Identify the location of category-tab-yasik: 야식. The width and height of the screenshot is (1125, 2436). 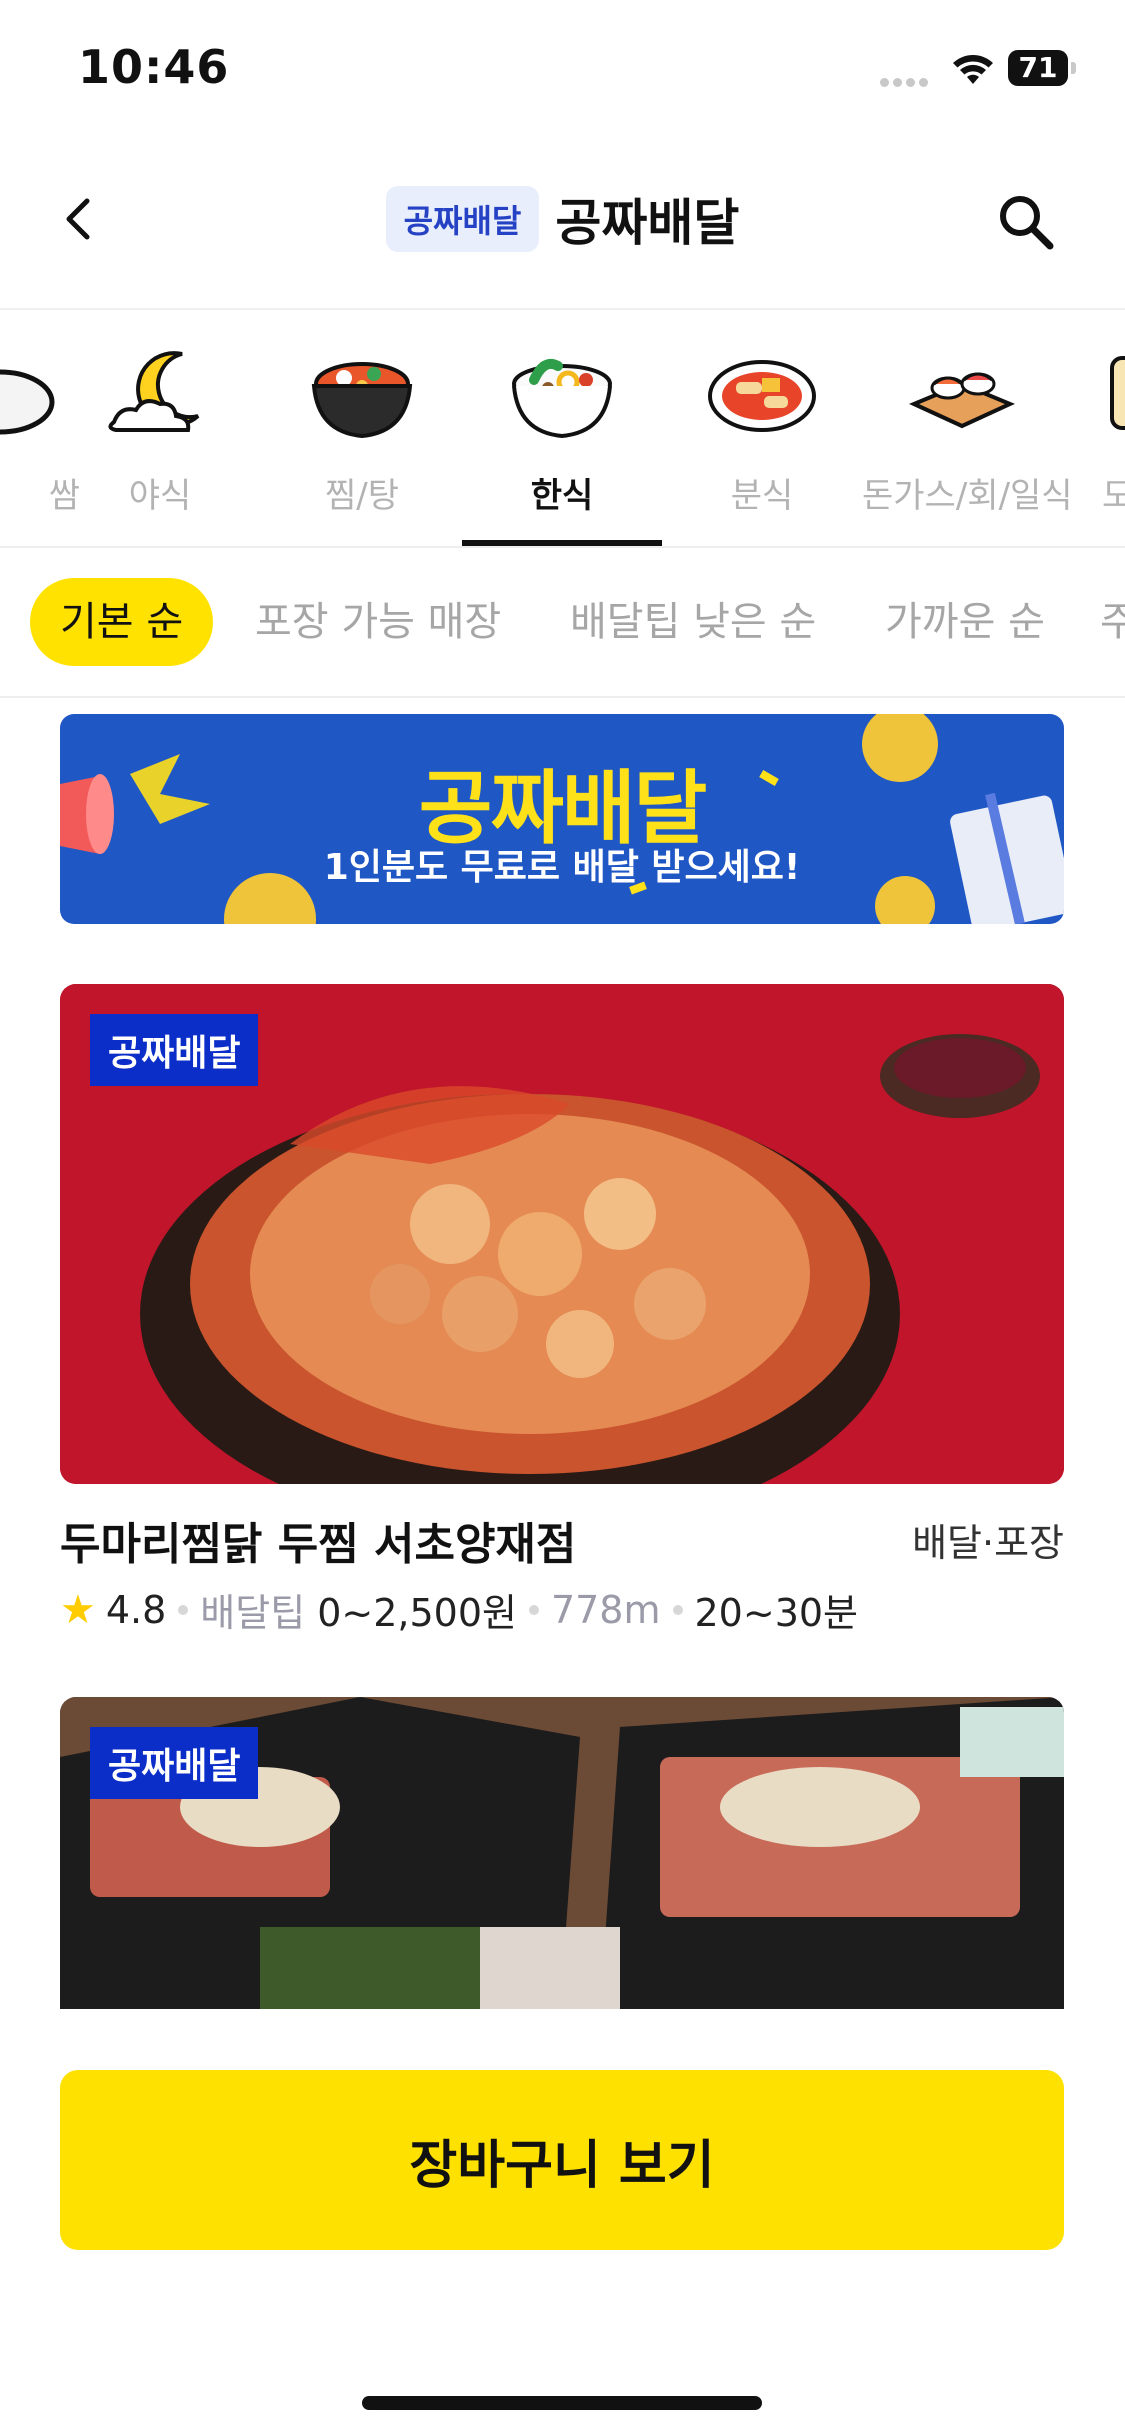
(160, 438).